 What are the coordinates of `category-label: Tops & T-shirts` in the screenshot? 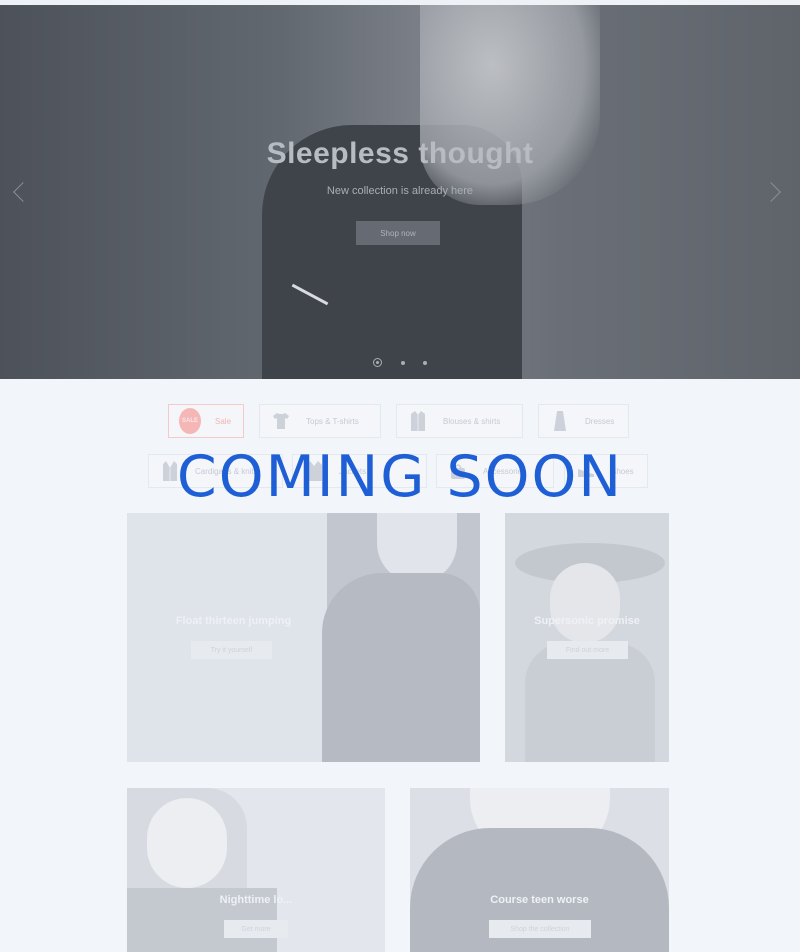 It's located at (332, 421).